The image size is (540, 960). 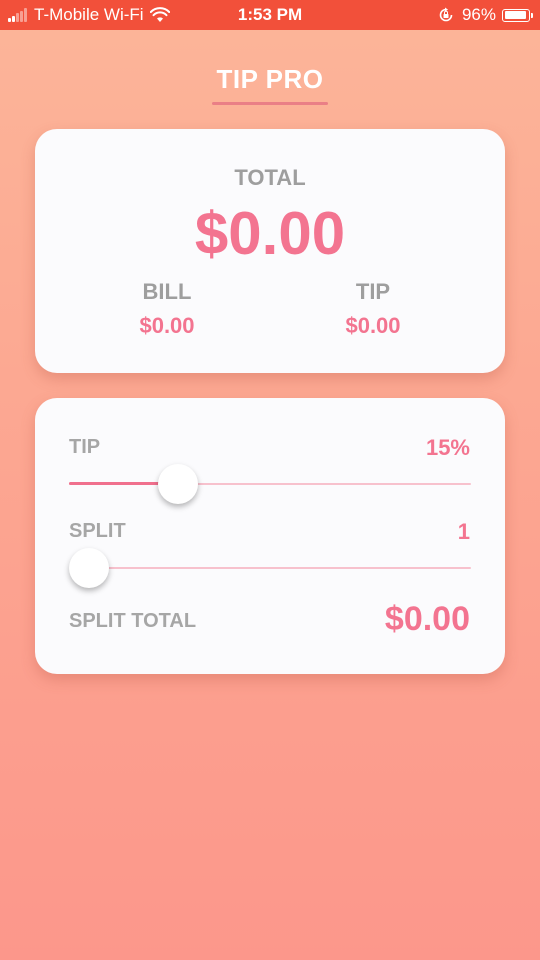 I want to click on battery-fill, so click(x=515, y=15).